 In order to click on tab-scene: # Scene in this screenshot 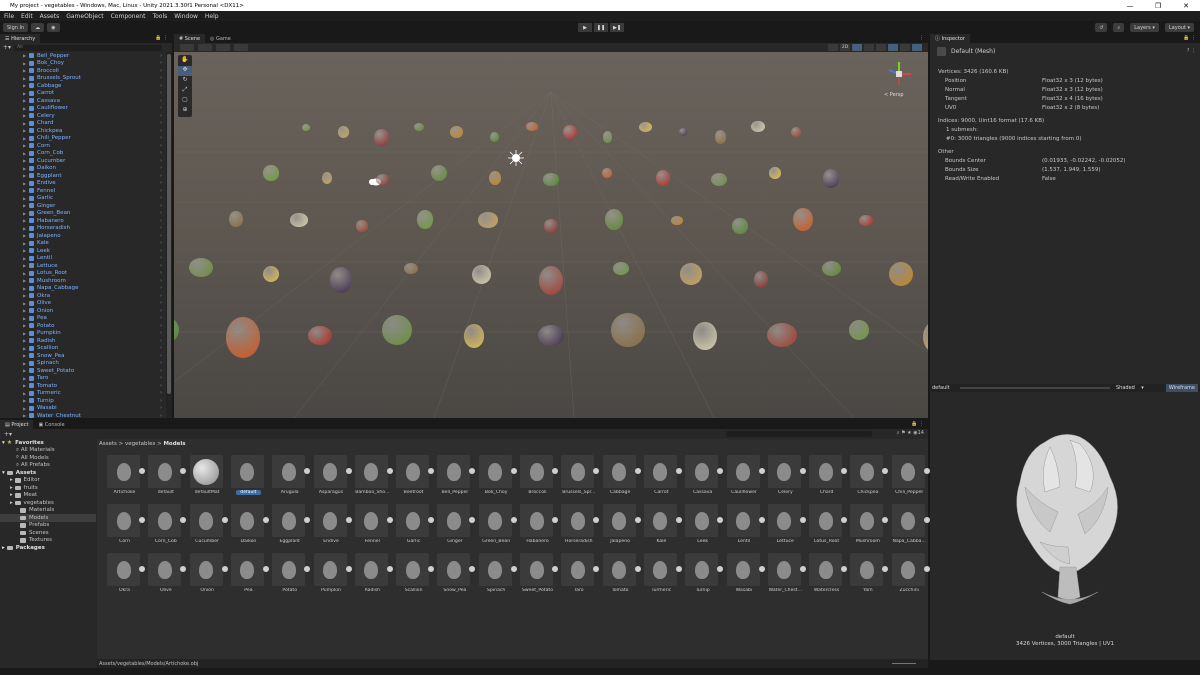, I will do `click(190, 38)`.